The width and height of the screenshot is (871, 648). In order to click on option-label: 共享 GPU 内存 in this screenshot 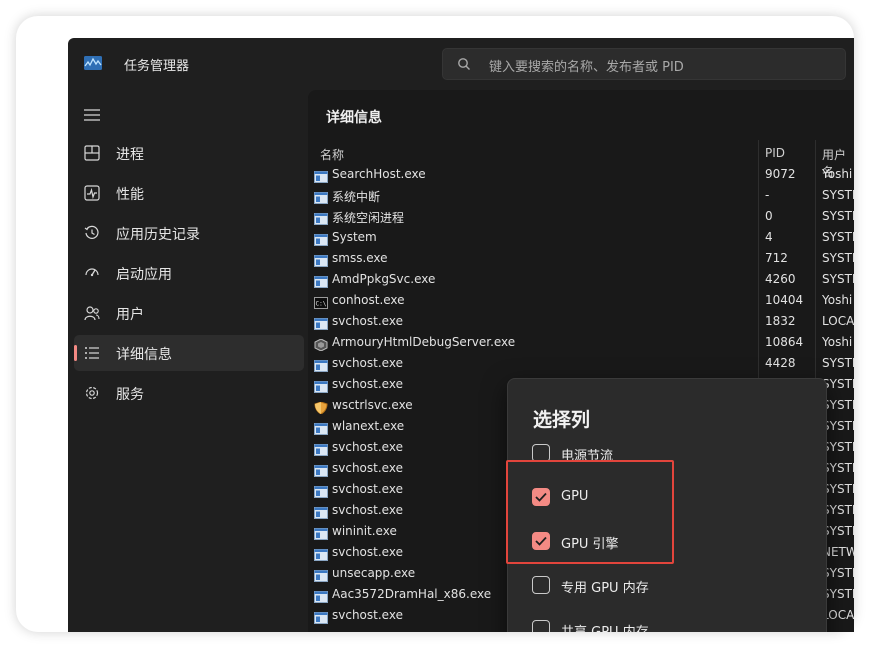, I will do `click(605, 626)`.